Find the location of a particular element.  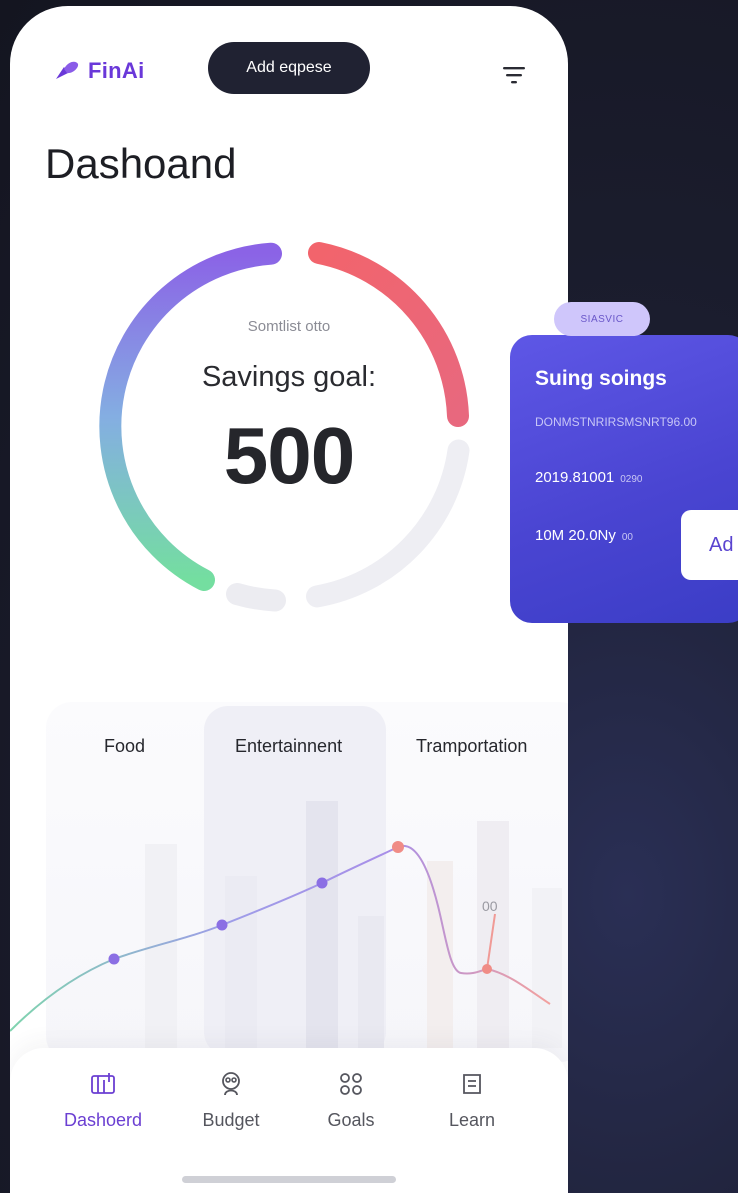

brand-name: FinAi is located at coordinates (116, 70).